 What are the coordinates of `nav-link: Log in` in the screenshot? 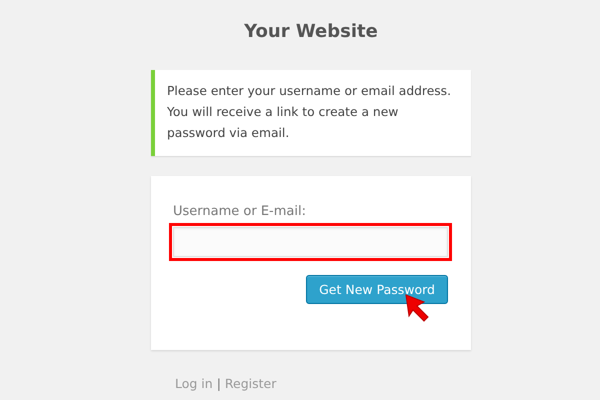 It's located at (194, 383).